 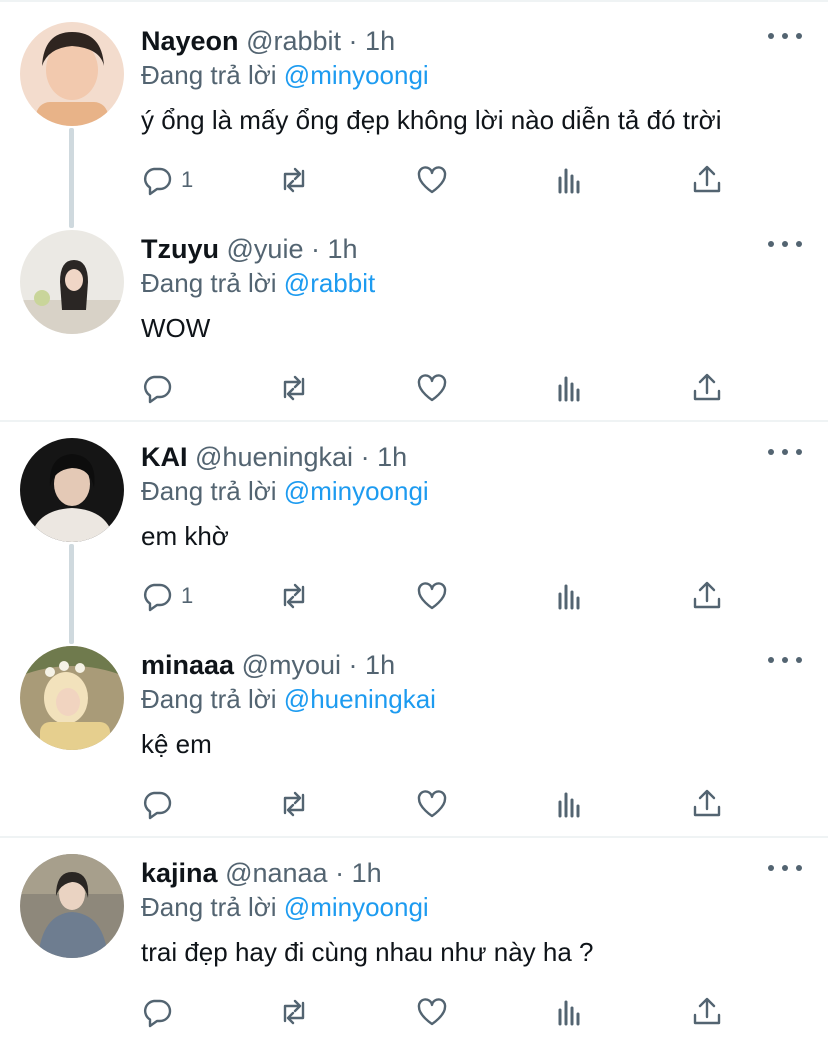 What do you see at coordinates (179, 873) in the screenshot?
I see `display-name: kajina` at bounding box center [179, 873].